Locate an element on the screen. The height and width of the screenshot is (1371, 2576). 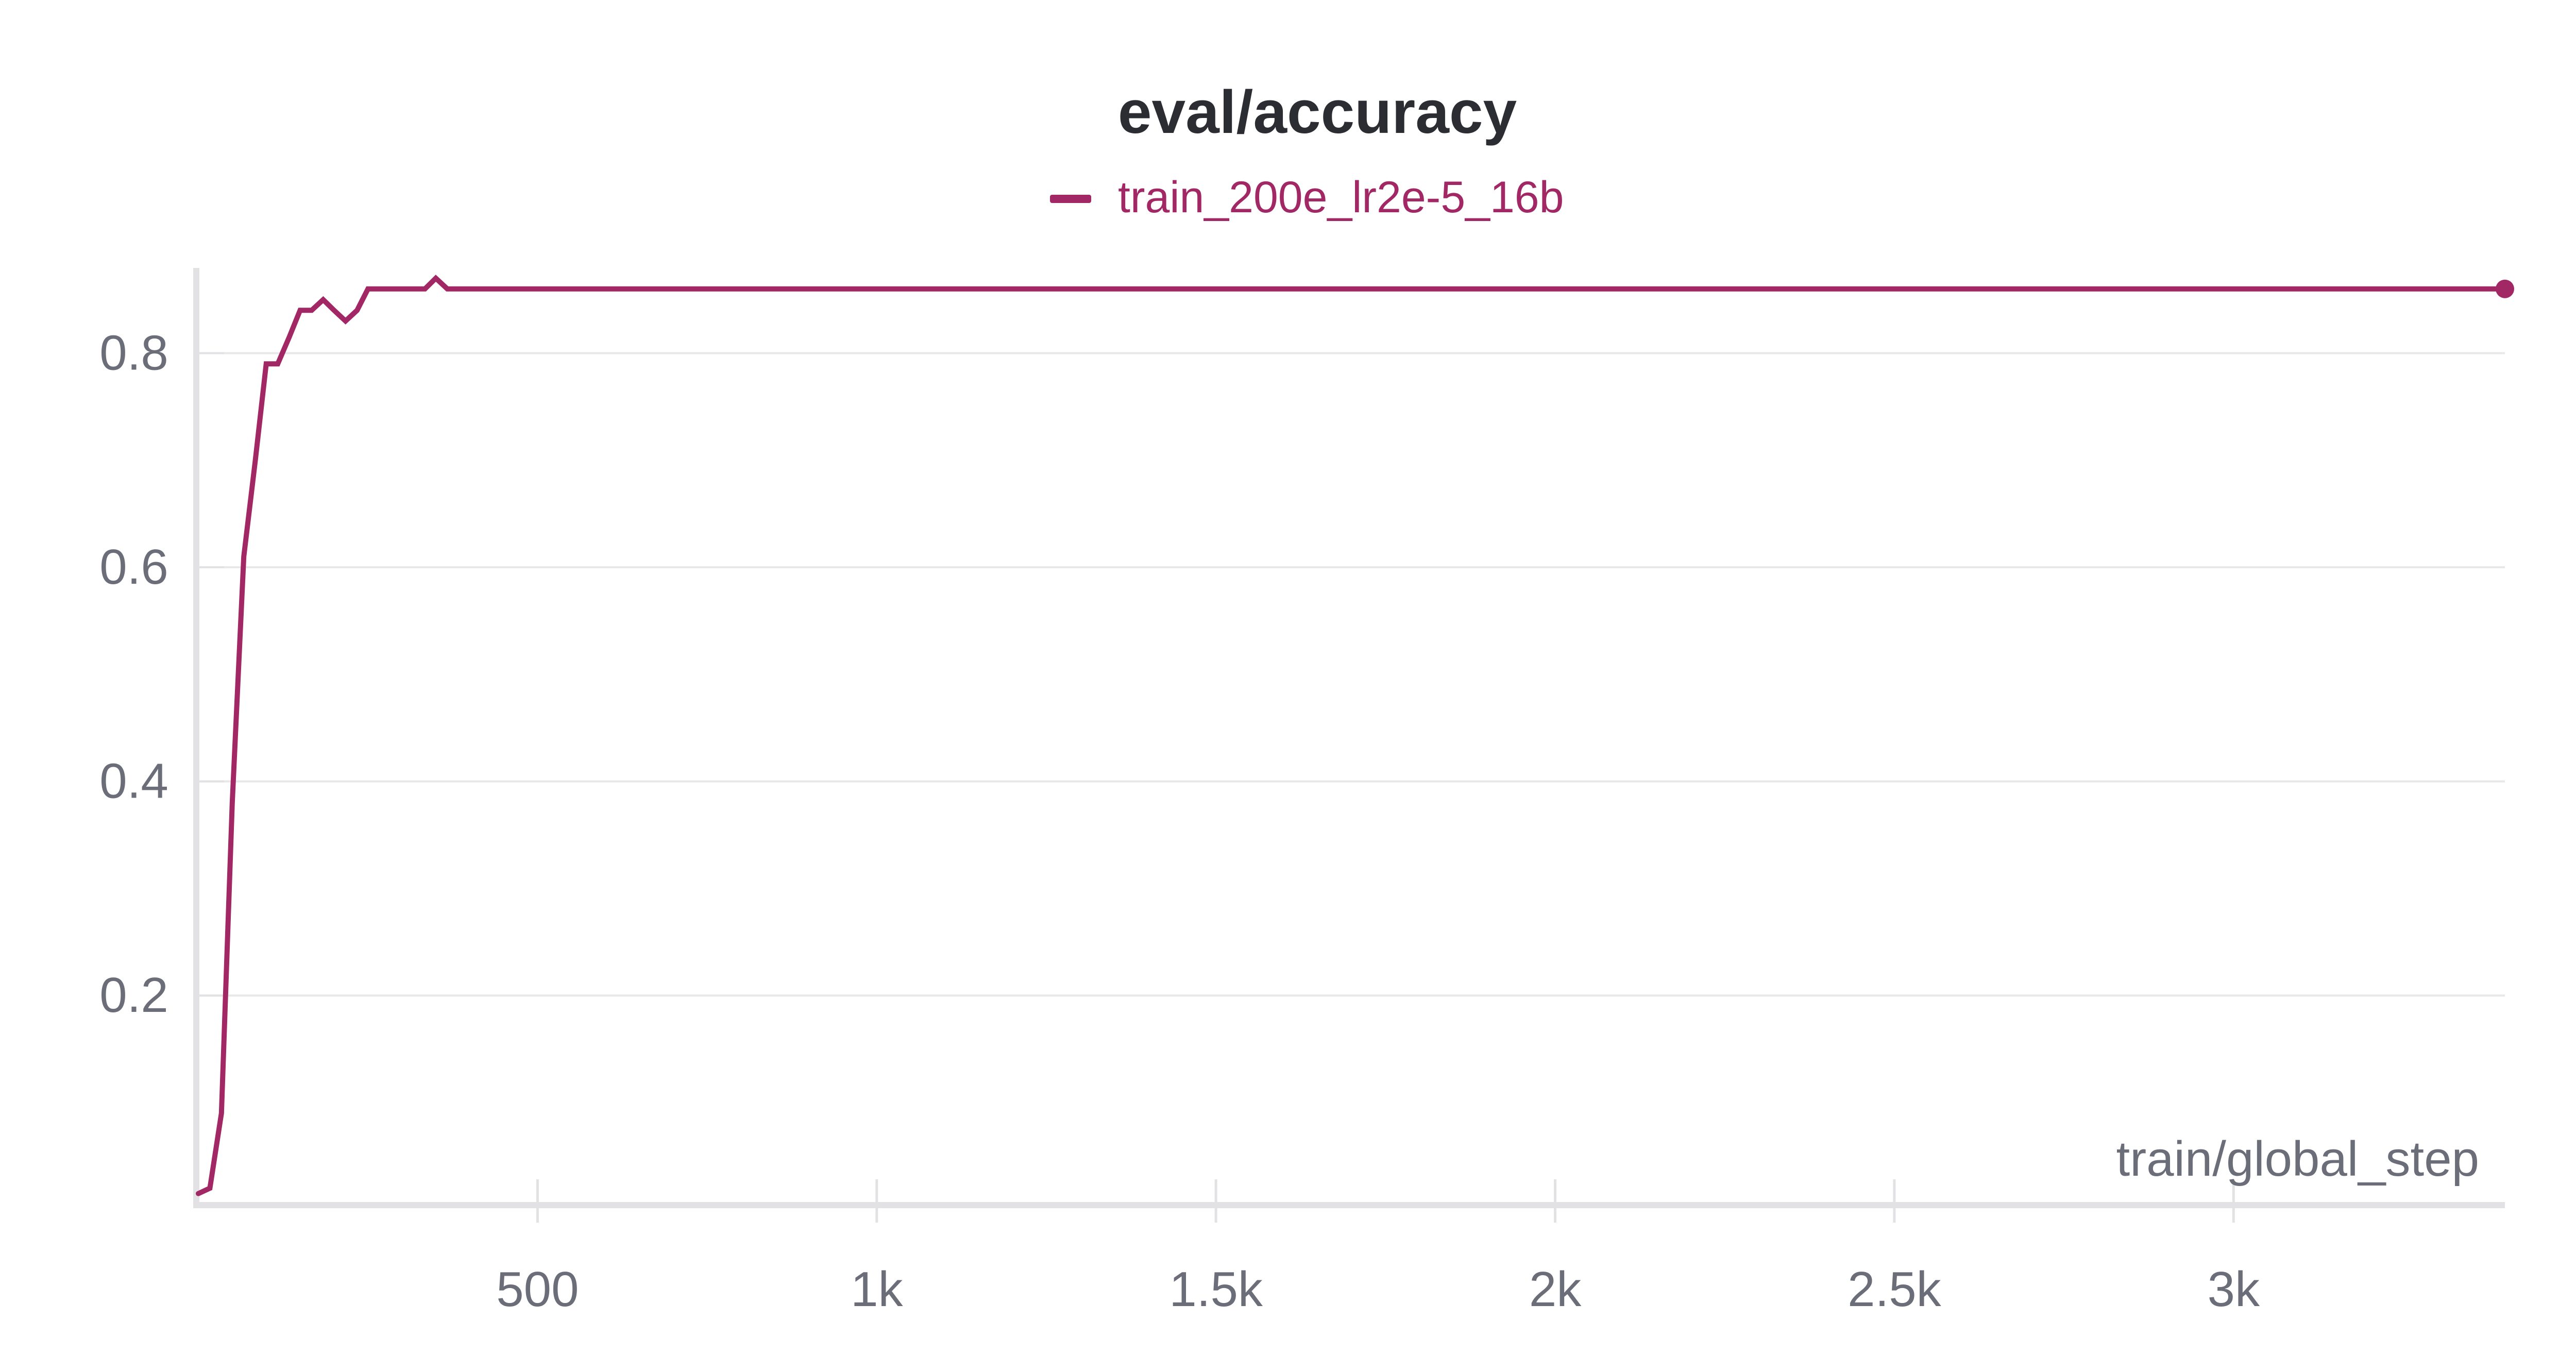
legend-swatch is located at coordinates (1070, 199).